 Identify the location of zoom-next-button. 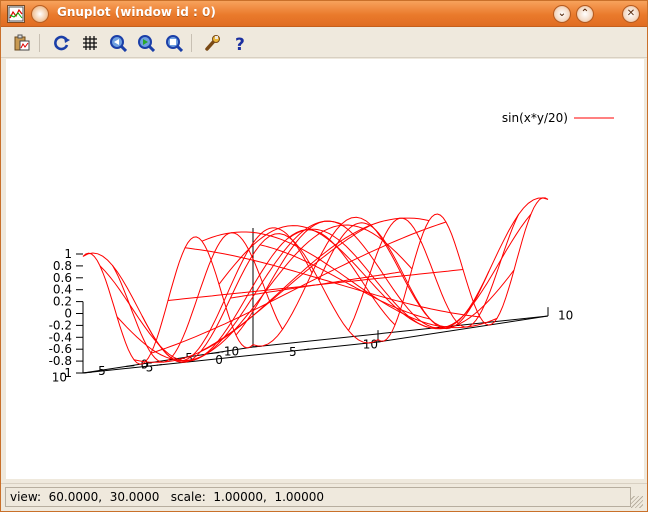
(146, 43).